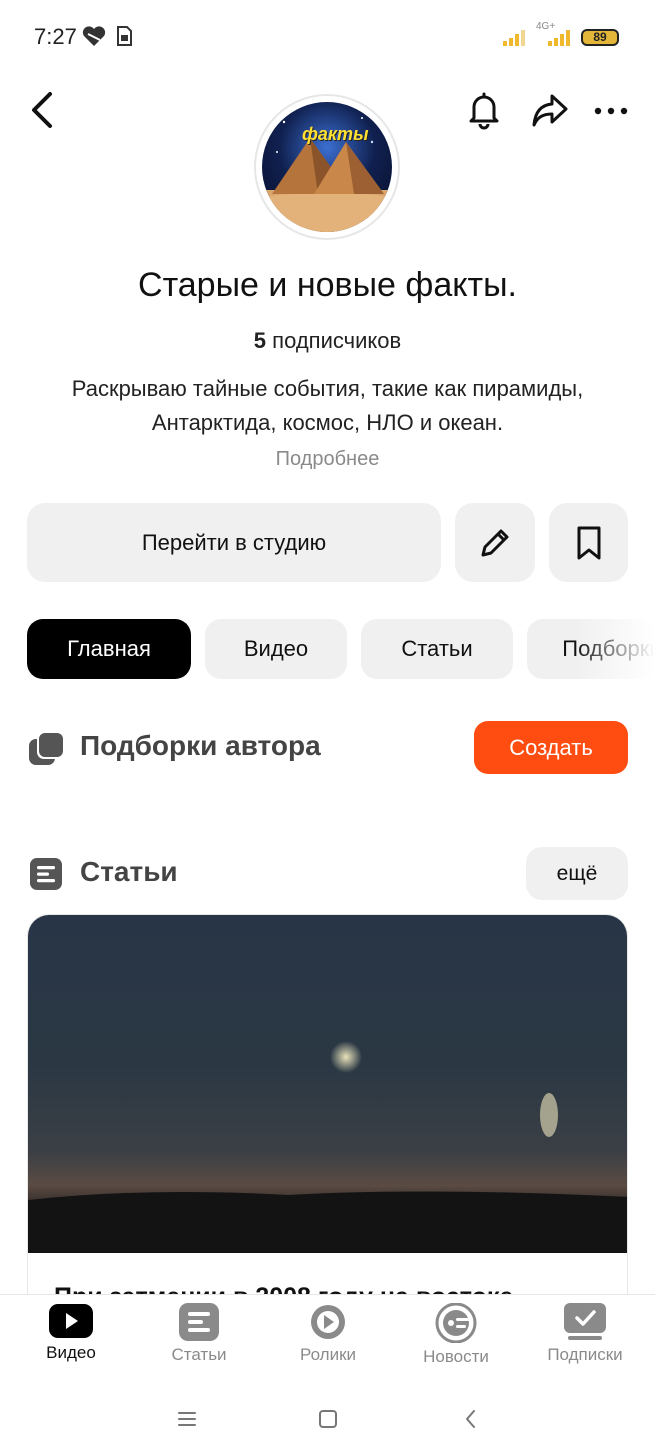  I want to click on status-time: 7:27, so click(55, 36).